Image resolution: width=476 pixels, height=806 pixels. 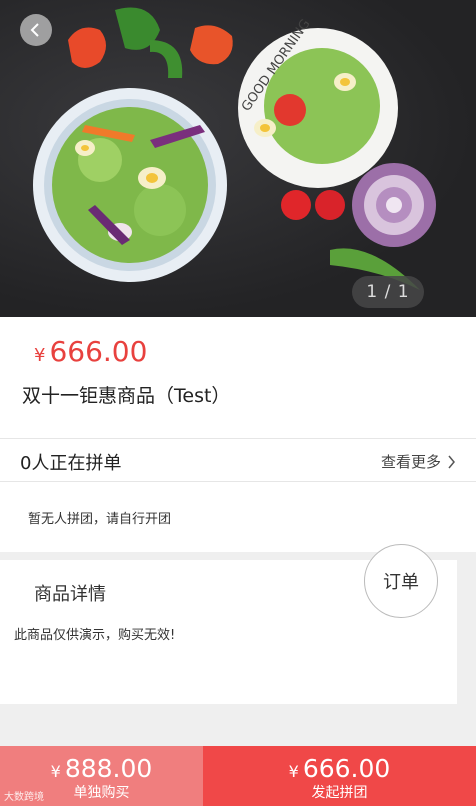 What do you see at coordinates (71, 463) in the screenshot?
I see `group-count-text: 0人正在拼单` at bounding box center [71, 463].